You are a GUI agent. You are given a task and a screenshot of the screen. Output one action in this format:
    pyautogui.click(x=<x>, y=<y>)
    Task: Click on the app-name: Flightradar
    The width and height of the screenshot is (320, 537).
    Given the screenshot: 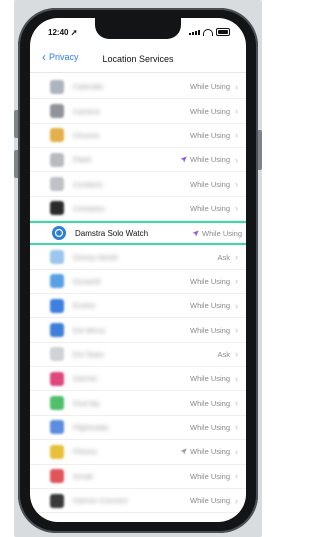 What is the action you would take?
    pyautogui.click(x=91, y=427)
    